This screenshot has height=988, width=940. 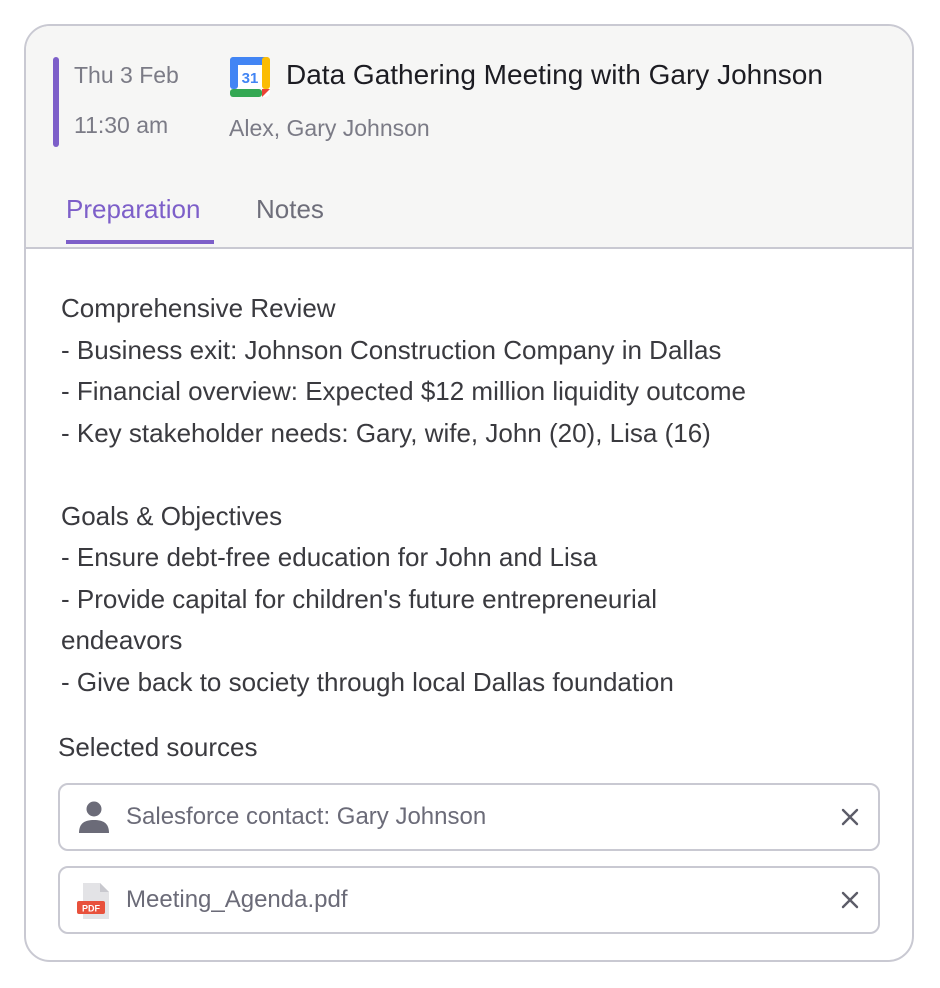 I want to click on source-item-salesforce: Salesforce contact: Gary Johnson, so click(x=469, y=817).